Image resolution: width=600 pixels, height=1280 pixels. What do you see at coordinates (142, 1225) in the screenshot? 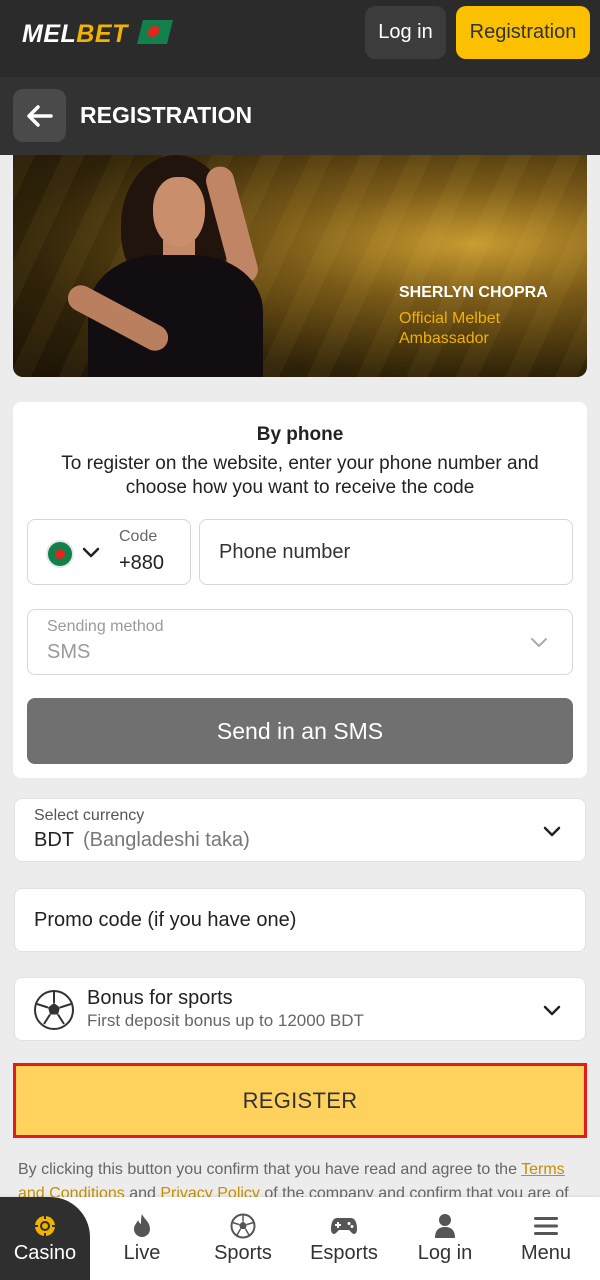
I see `fire-icon` at bounding box center [142, 1225].